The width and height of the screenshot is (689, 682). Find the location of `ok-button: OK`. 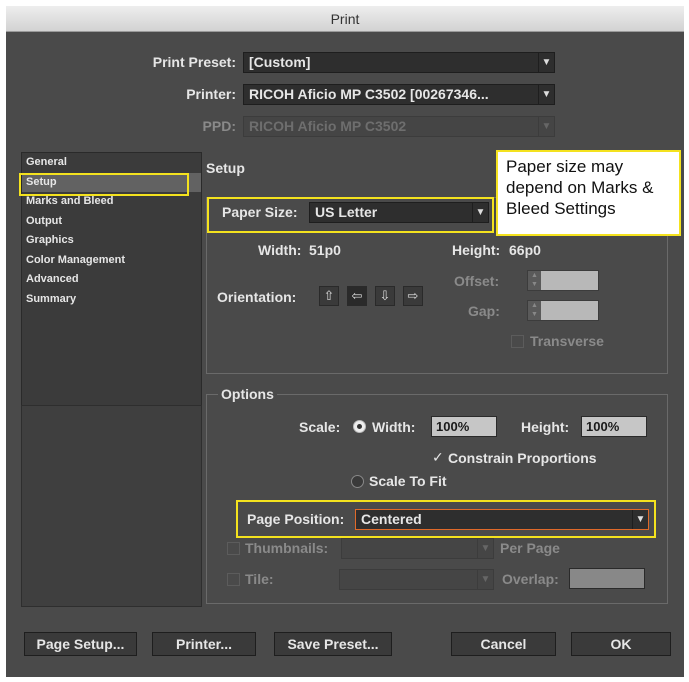

ok-button: OK is located at coordinates (621, 644).